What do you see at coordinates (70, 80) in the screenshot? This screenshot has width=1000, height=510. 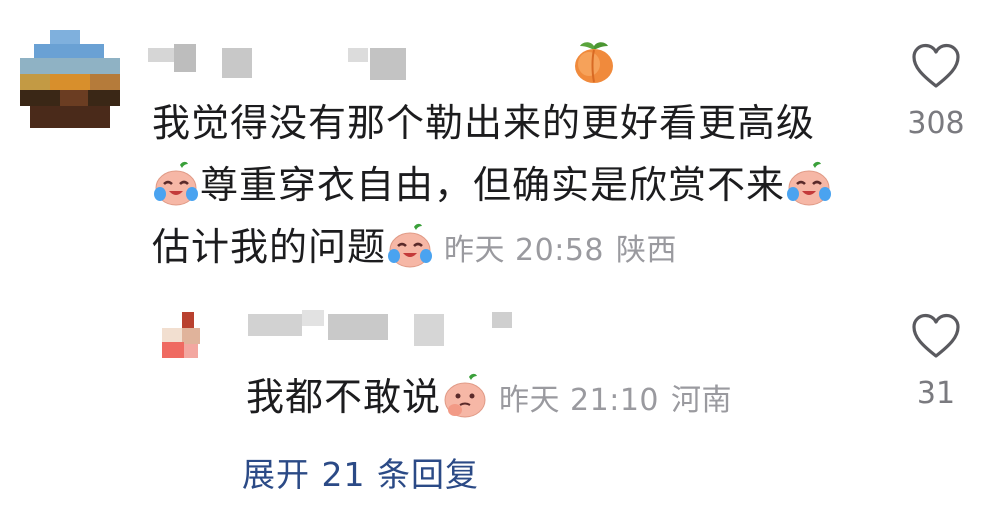 I see `commenter-avatar` at bounding box center [70, 80].